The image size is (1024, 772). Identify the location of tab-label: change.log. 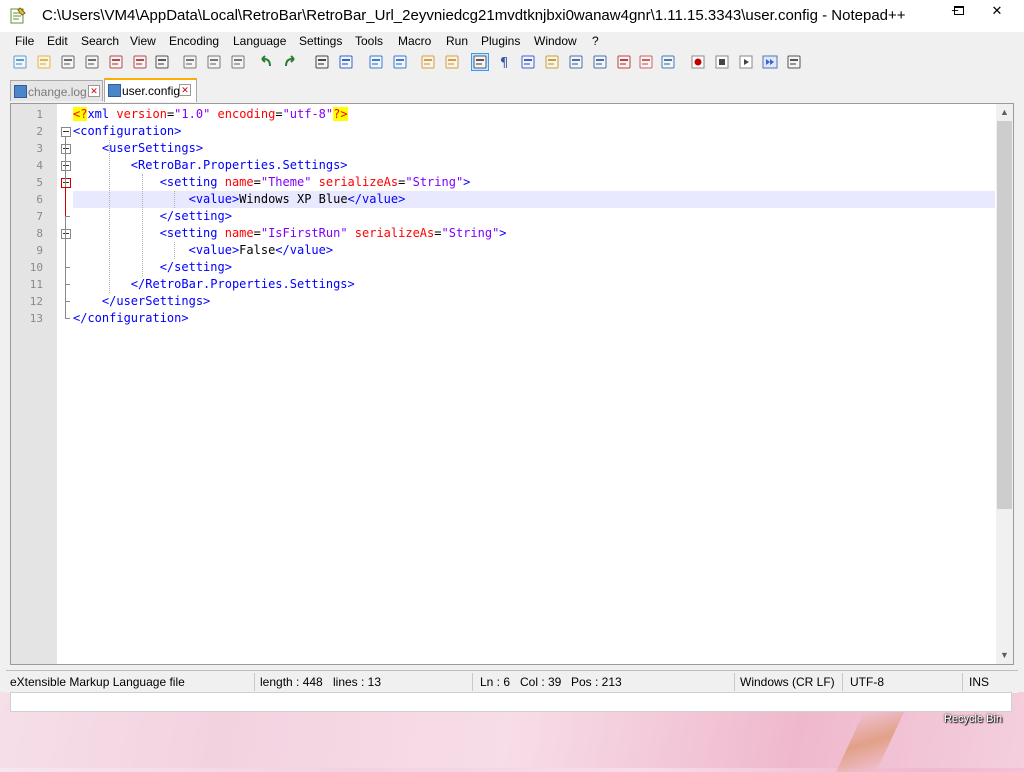
(57, 92).